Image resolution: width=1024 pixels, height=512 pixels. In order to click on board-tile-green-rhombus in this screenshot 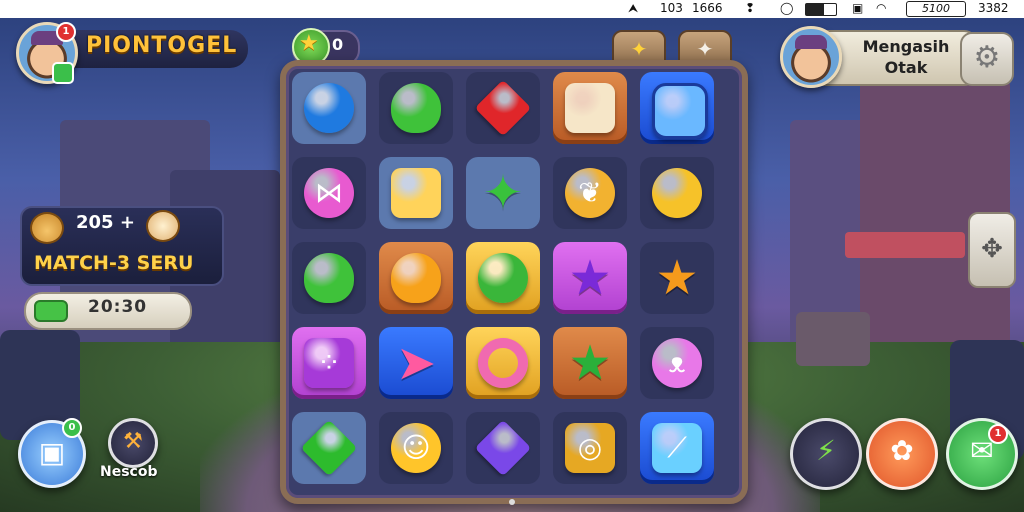, I will do `click(329, 448)`.